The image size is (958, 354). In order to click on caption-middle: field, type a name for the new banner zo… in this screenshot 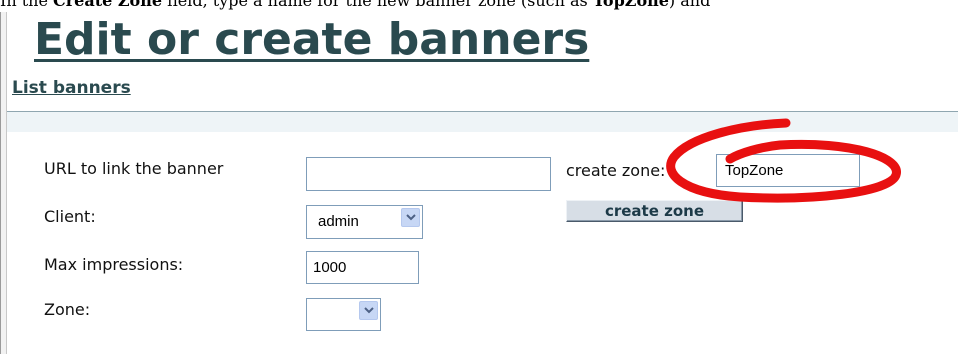, I will do `click(377, 5)`.